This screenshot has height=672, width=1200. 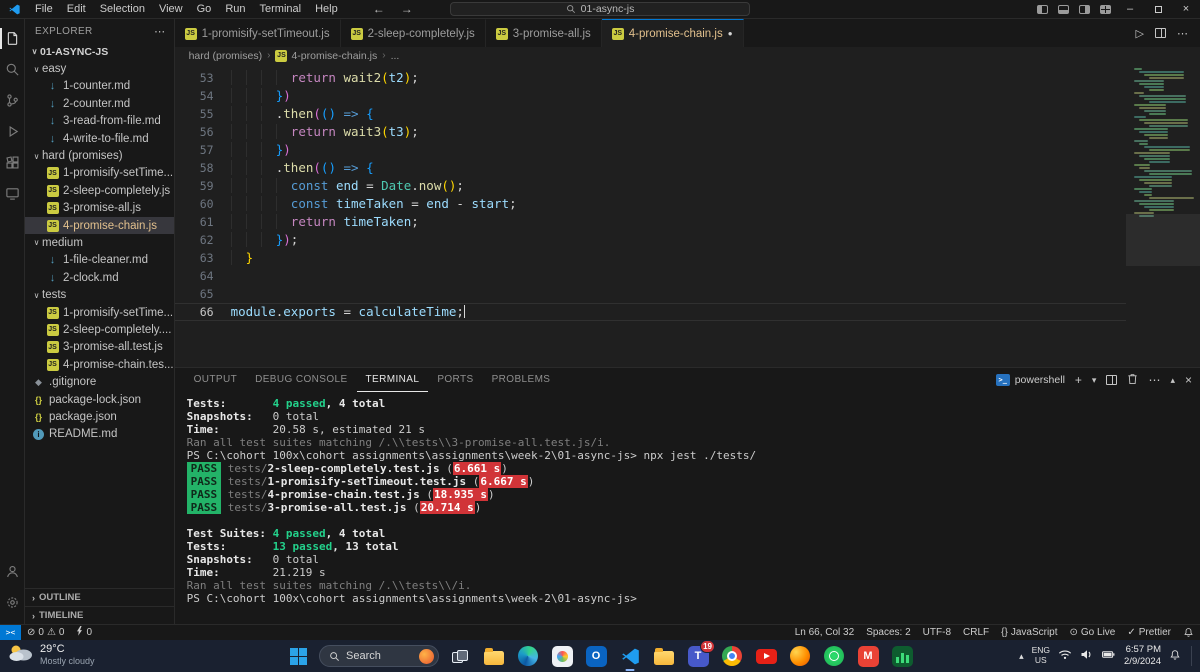 What do you see at coordinates (203, 78) in the screenshot?
I see `line-number: 53` at bounding box center [203, 78].